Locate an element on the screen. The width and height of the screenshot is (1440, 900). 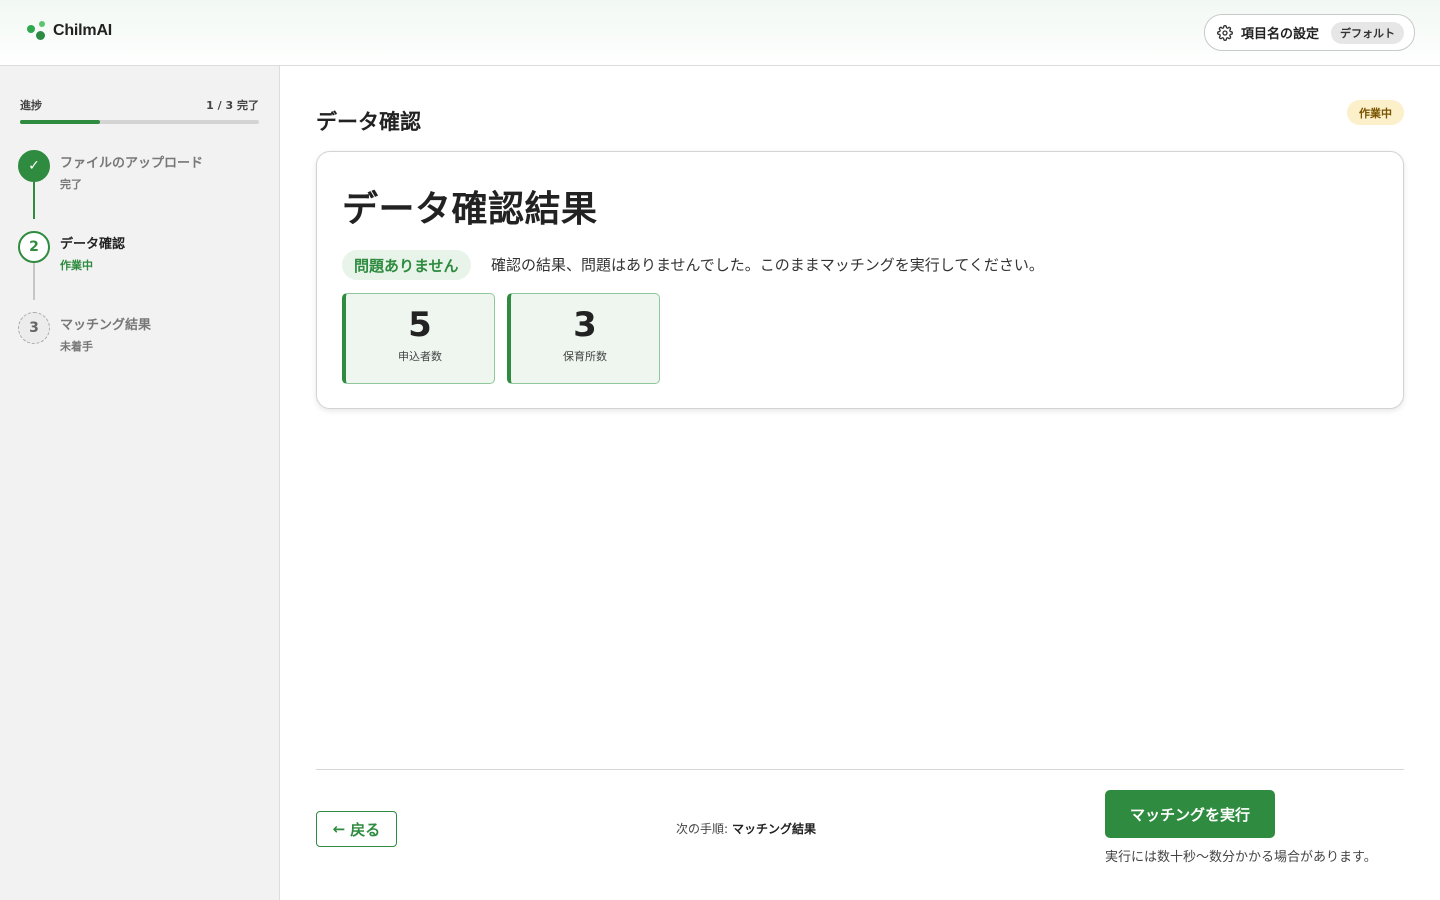
gear-icon is located at coordinates (1225, 32).